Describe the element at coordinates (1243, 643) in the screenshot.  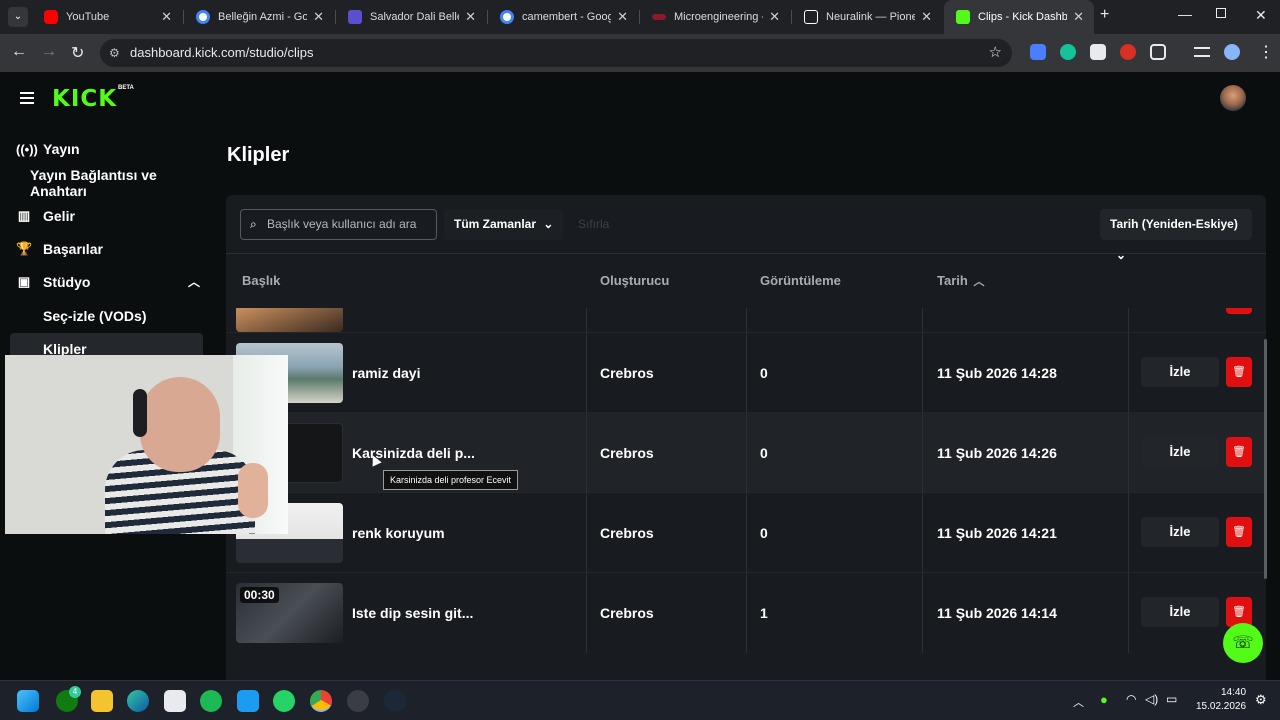
I see `support-chat-button: ☏` at that location.